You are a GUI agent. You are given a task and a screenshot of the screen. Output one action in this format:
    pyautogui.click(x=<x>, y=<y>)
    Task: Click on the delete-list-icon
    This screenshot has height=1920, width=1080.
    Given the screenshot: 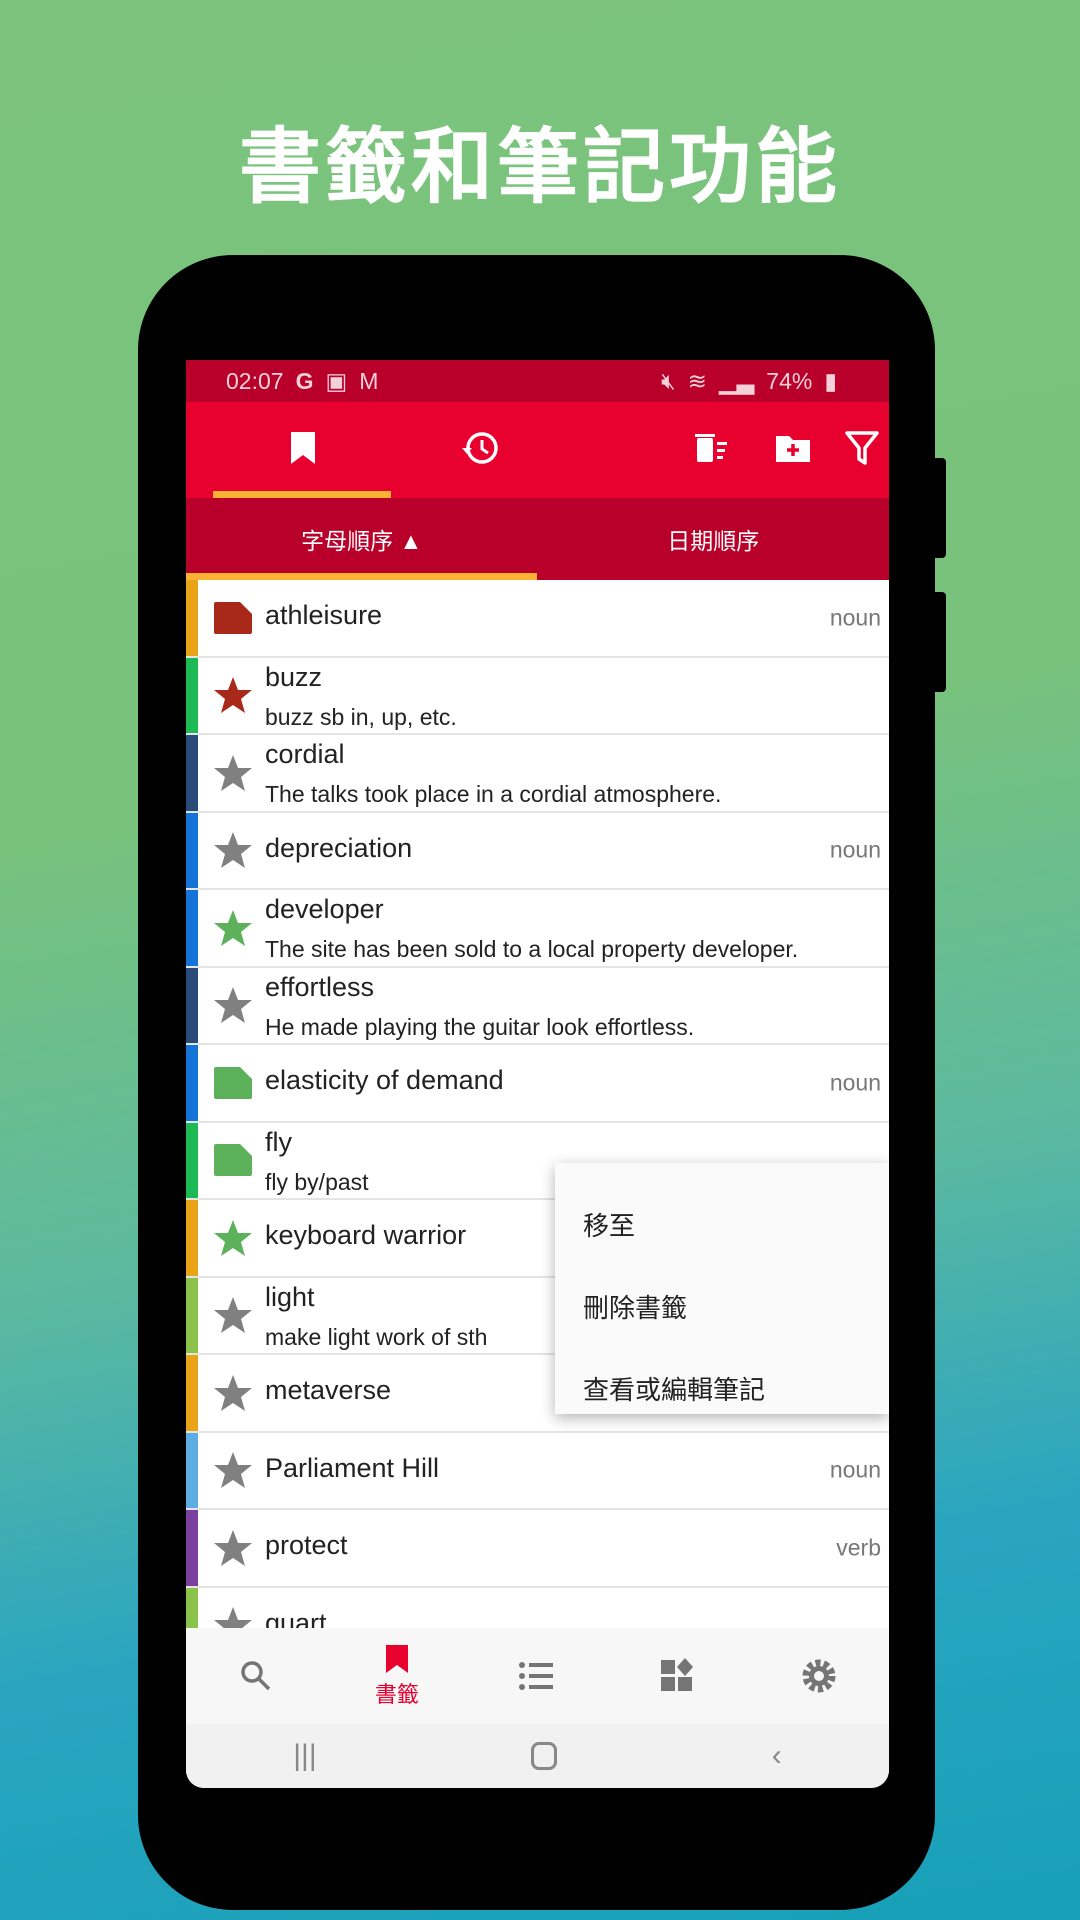 What is the action you would take?
    pyautogui.click(x=712, y=448)
    